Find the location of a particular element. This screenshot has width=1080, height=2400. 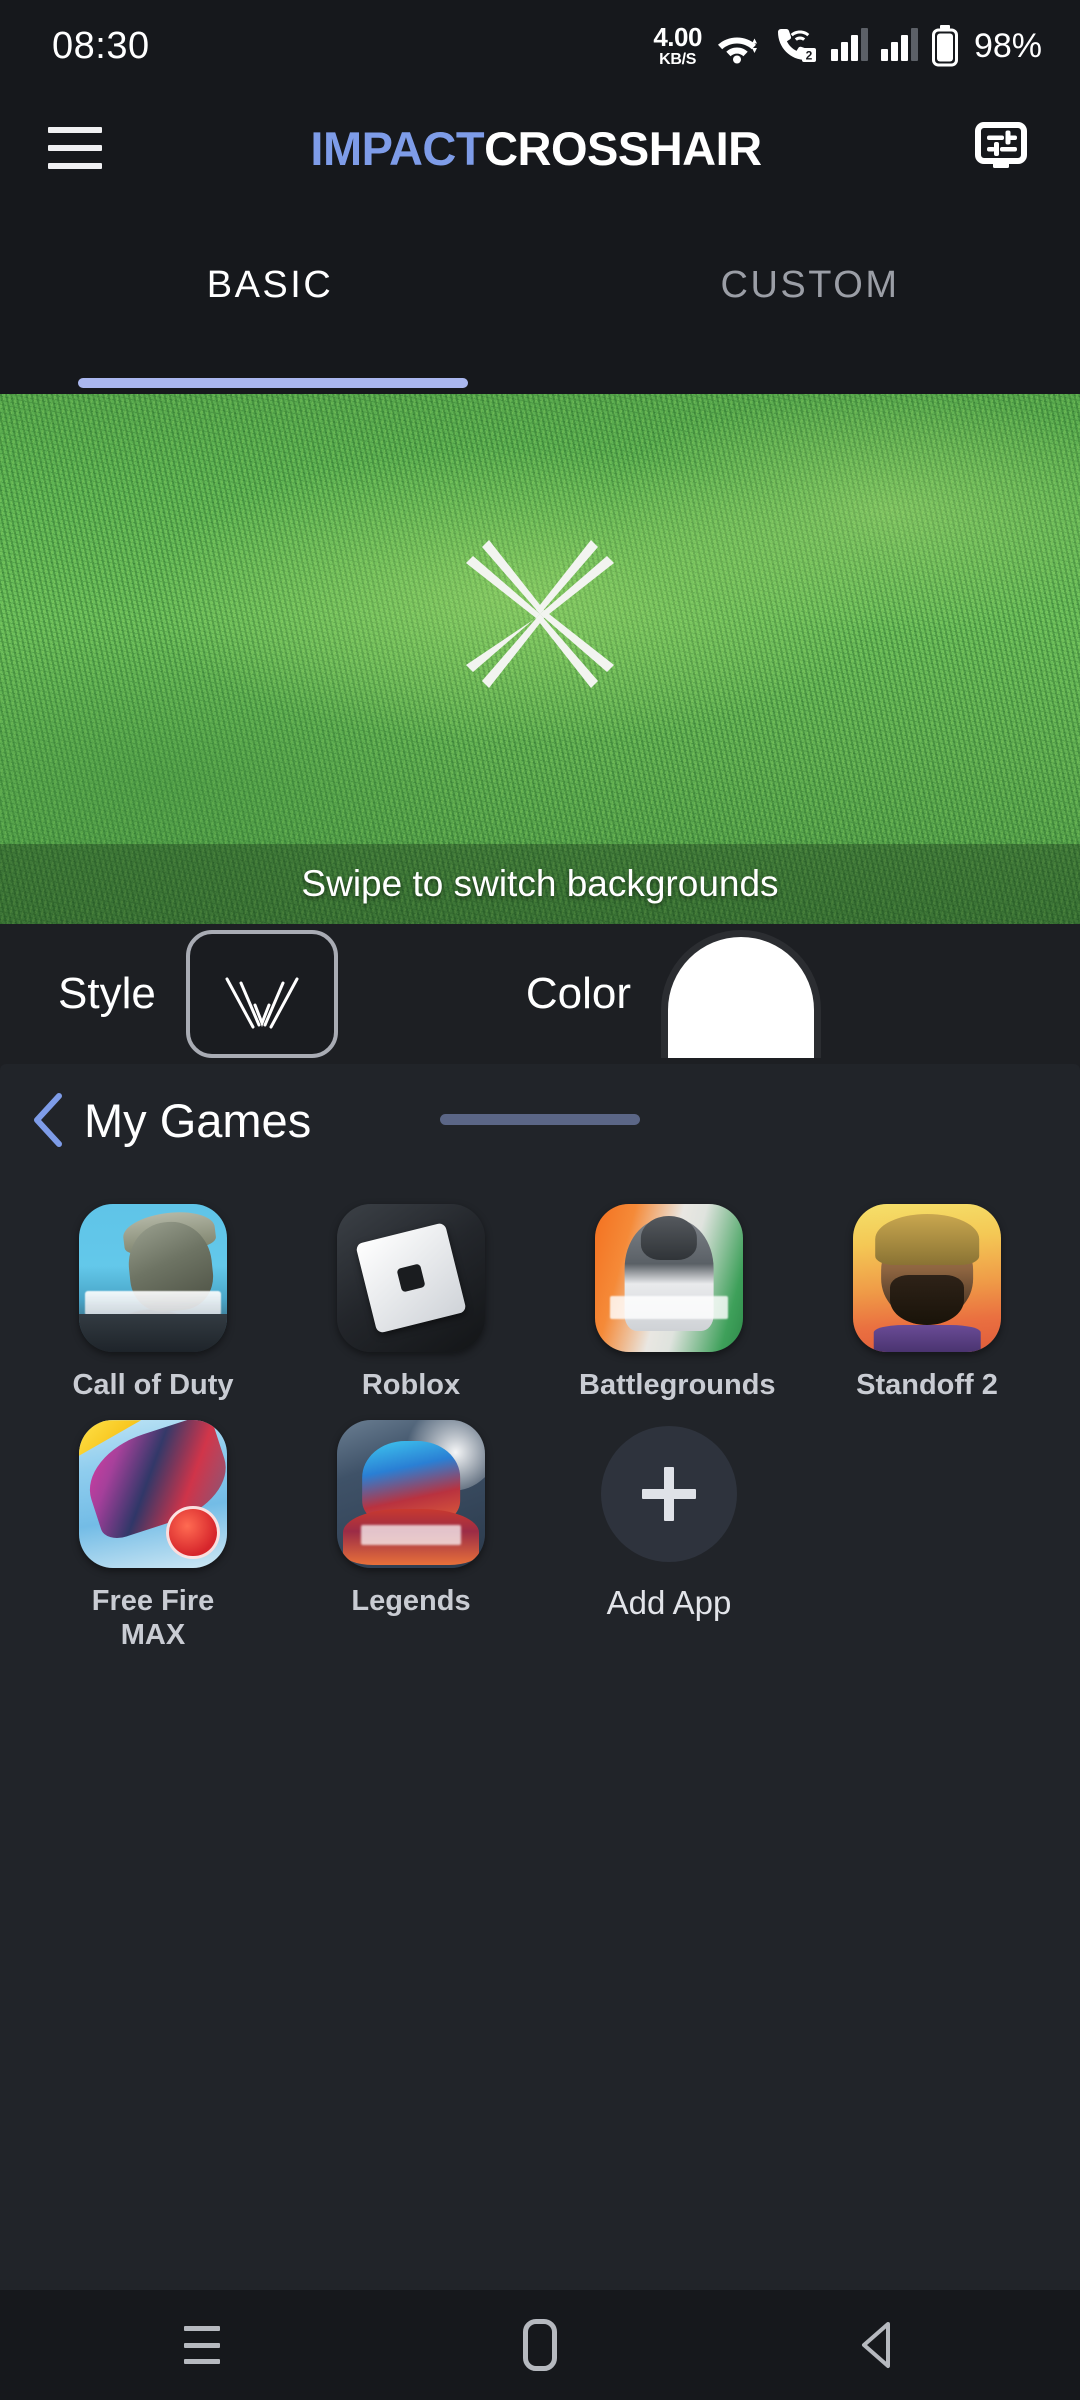

my-games-title: My Games is located at coordinates (198, 1120).